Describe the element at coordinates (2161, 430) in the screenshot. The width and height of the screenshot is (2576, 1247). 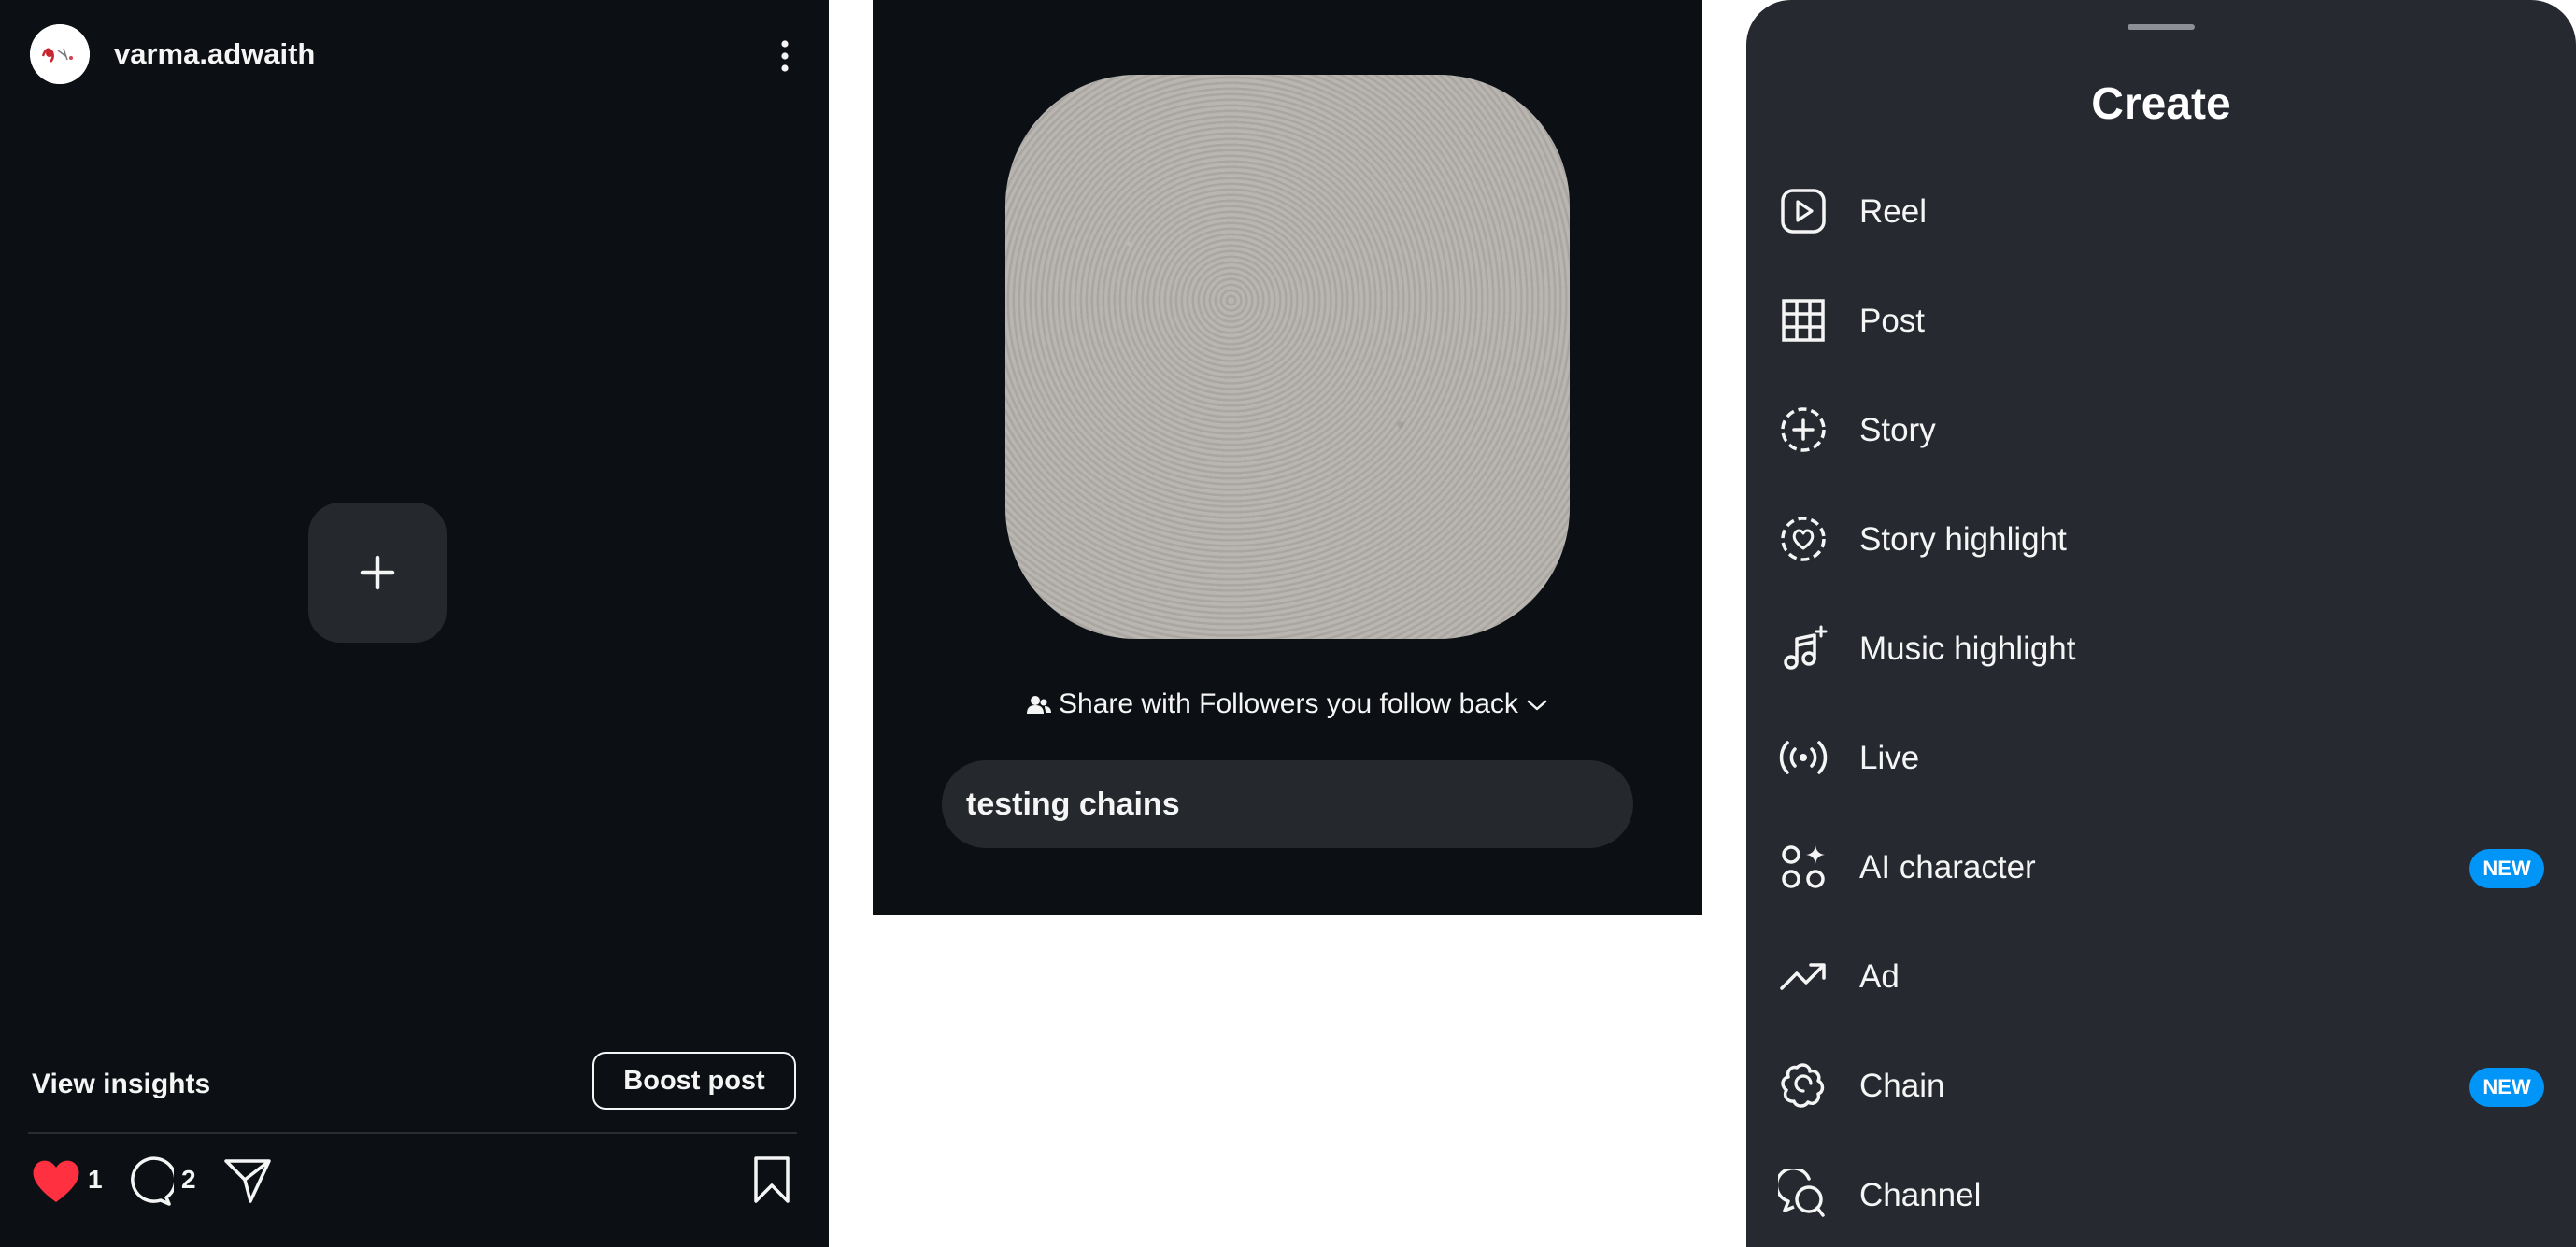
I see `menu-item-story: Story` at that location.